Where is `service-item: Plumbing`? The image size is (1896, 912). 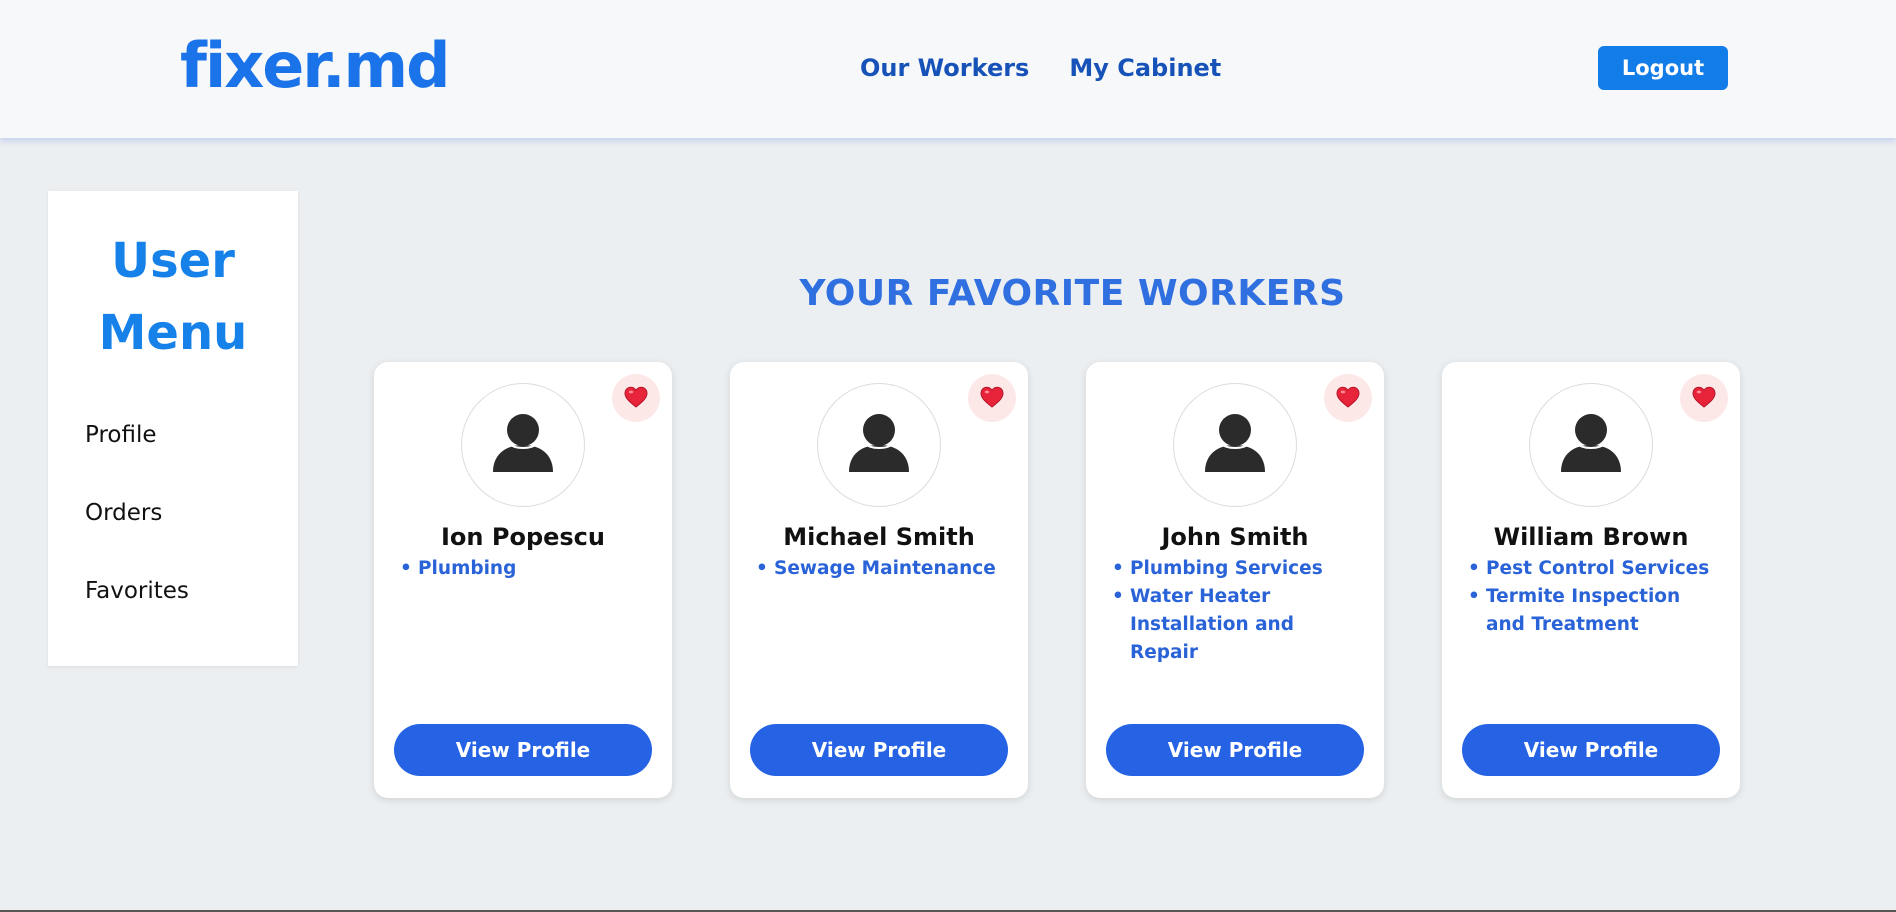 service-item: Plumbing is located at coordinates (523, 569).